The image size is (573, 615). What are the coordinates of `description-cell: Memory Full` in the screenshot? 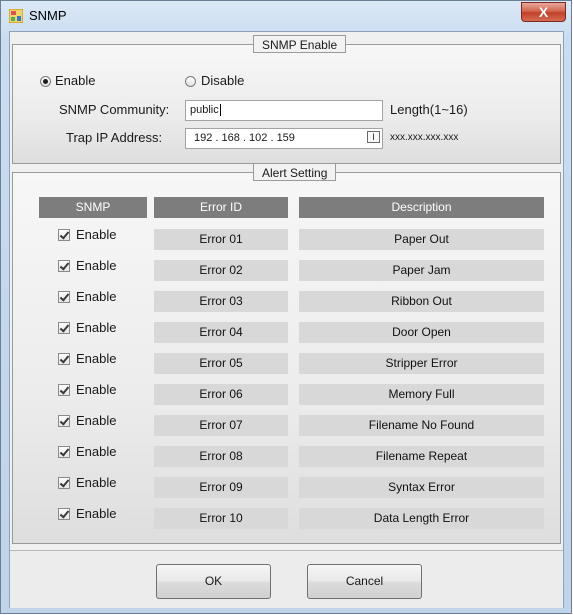 It's located at (421, 394).